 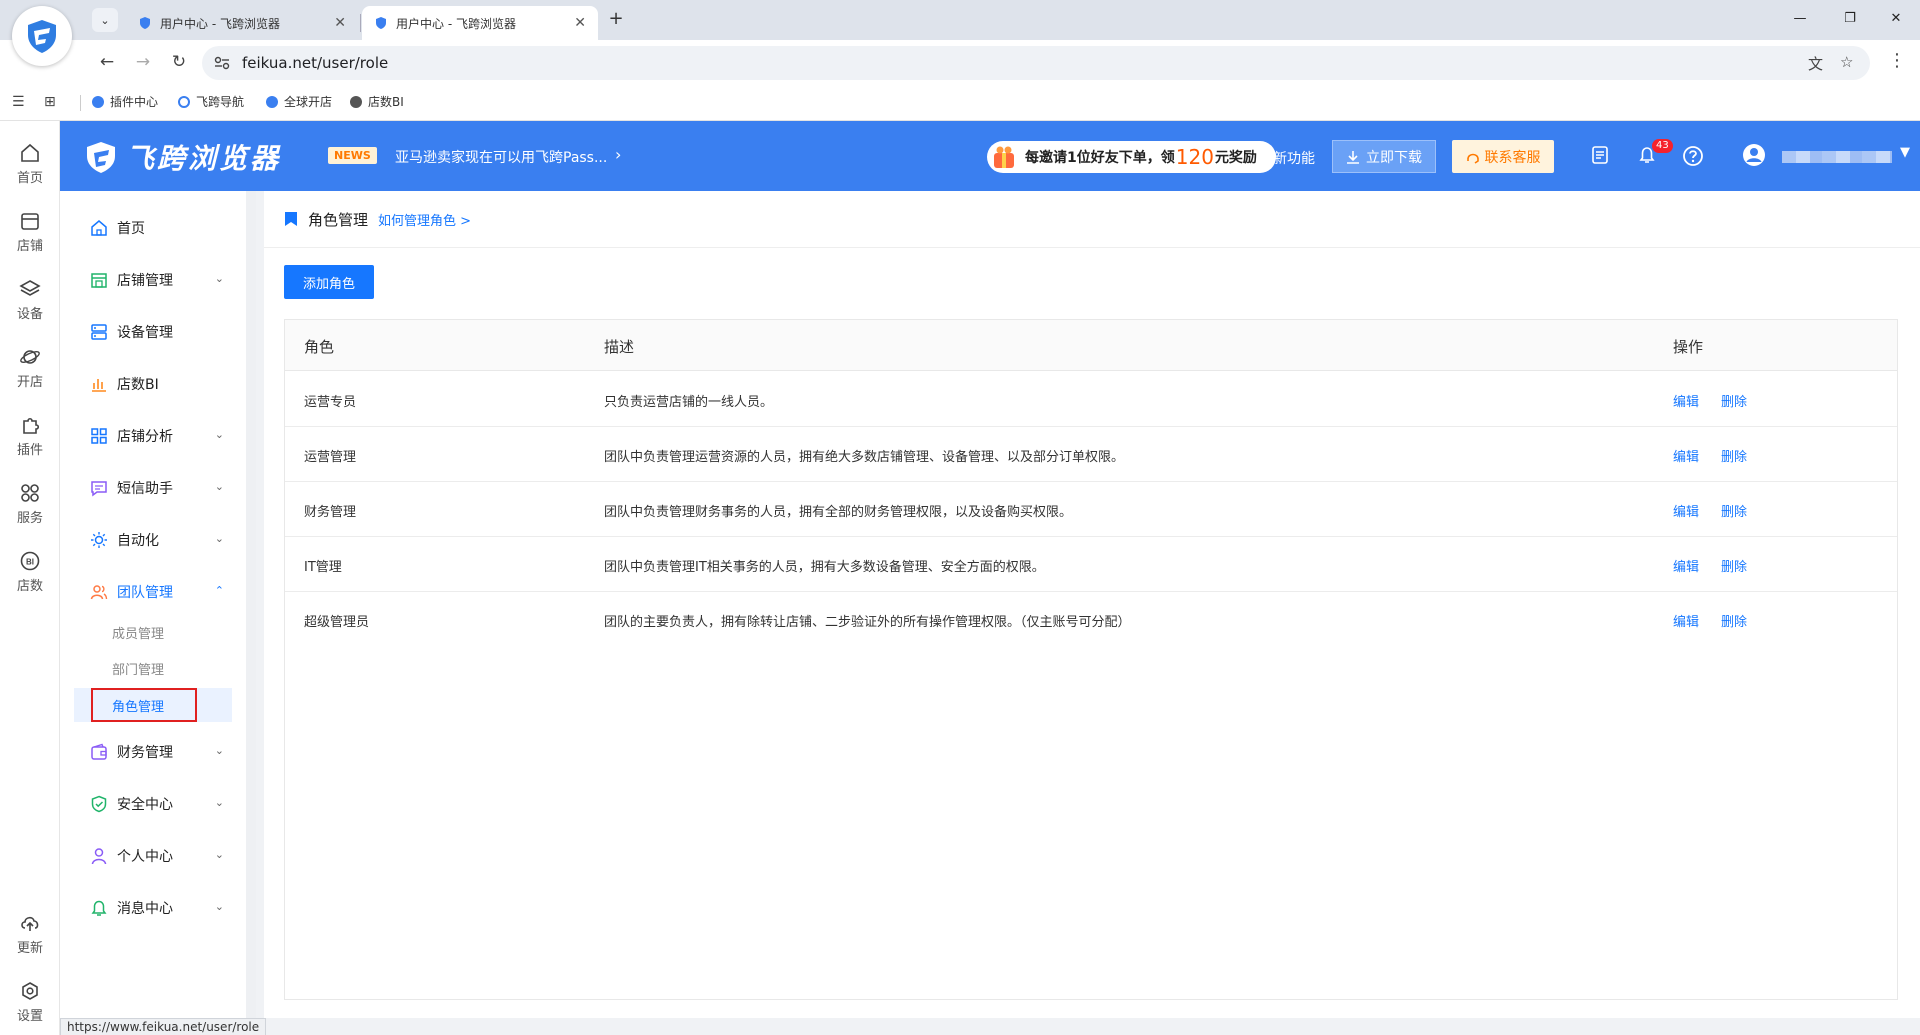 What do you see at coordinates (211, 101) in the screenshot?
I see `bookmark-item: 飞跨导航` at bounding box center [211, 101].